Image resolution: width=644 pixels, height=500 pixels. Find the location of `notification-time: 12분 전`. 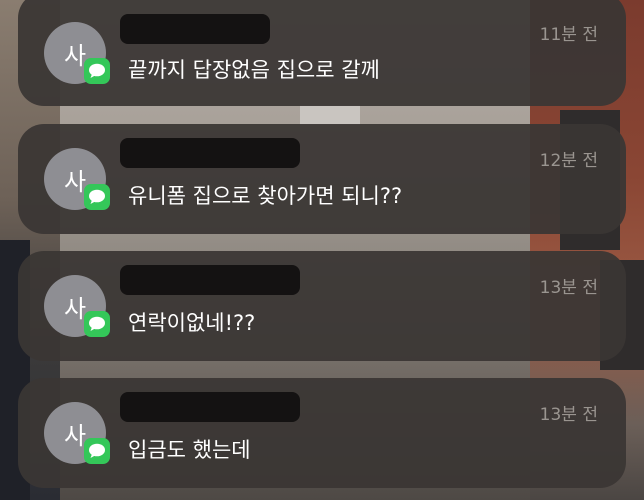

notification-time: 12분 전 is located at coordinates (568, 161).